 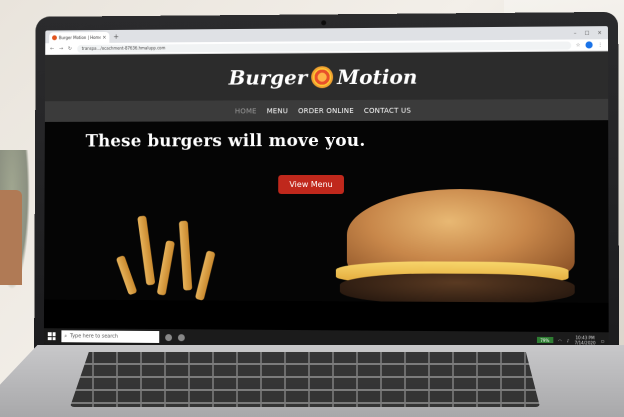 I want to click on system-tray: 79% ◠ ♪ 10:43 PM 7/14/2020 ▭, so click(x=570, y=340).